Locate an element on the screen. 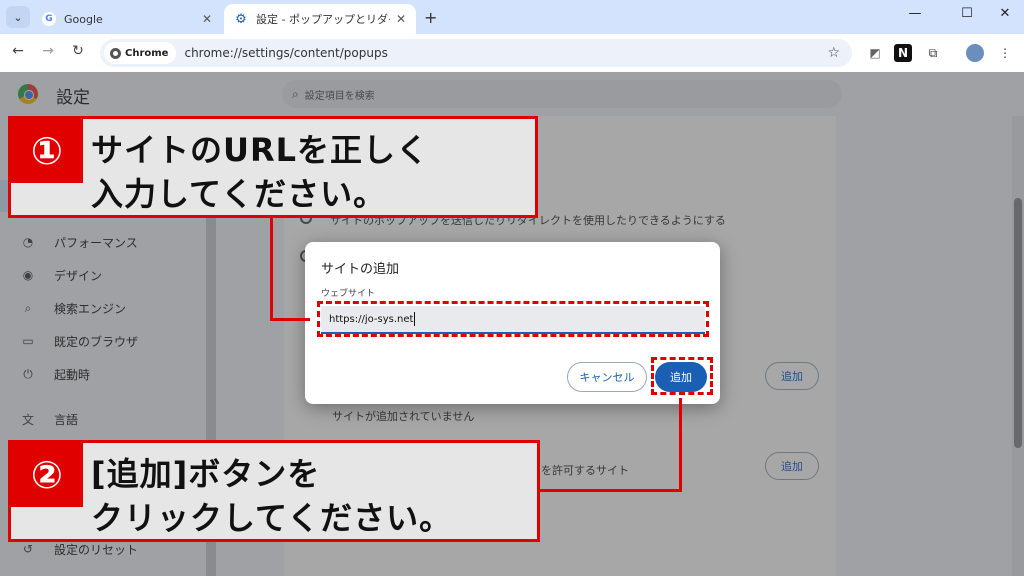 The image size is (1024, 576). step-number: ① is located at coordinates (47, 151).